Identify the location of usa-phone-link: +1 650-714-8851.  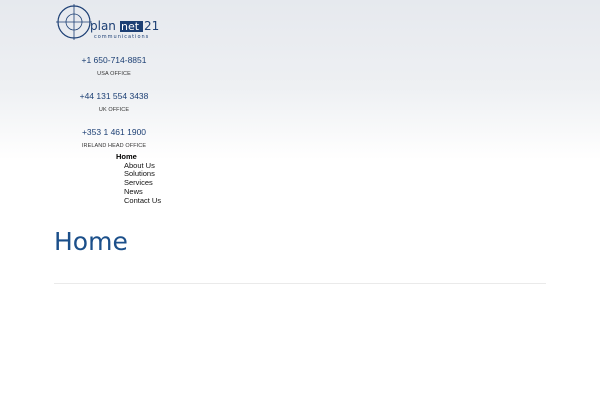
(114, 60).